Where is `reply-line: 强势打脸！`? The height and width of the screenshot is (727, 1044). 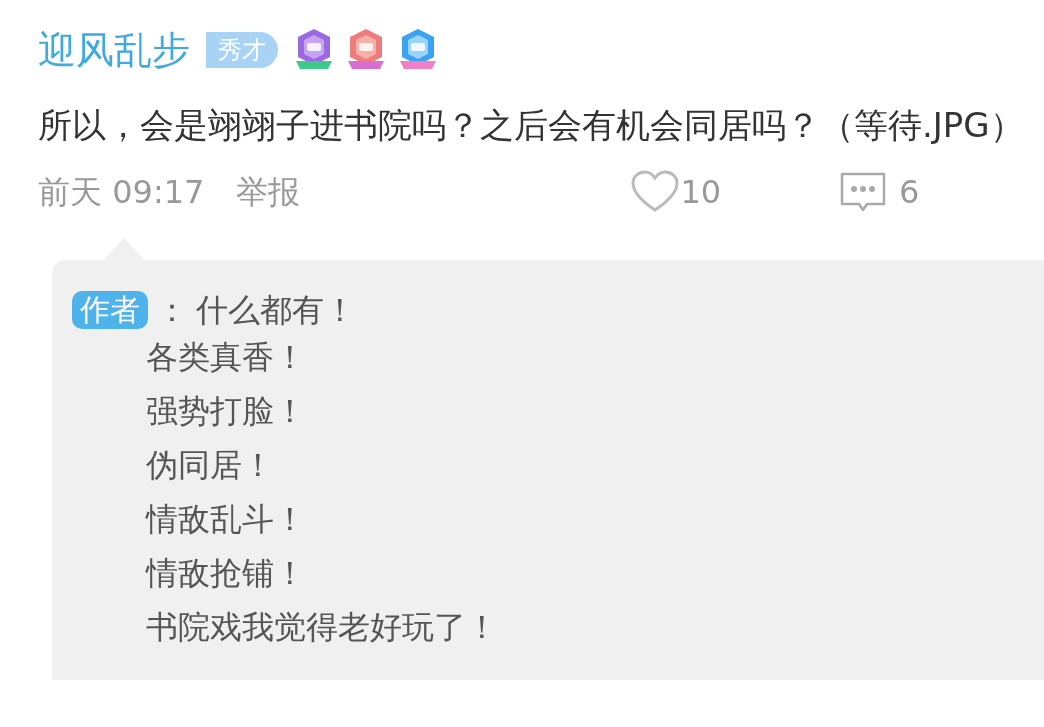 reply-line: 强势打脸！ is located at coordinates (226, 411).